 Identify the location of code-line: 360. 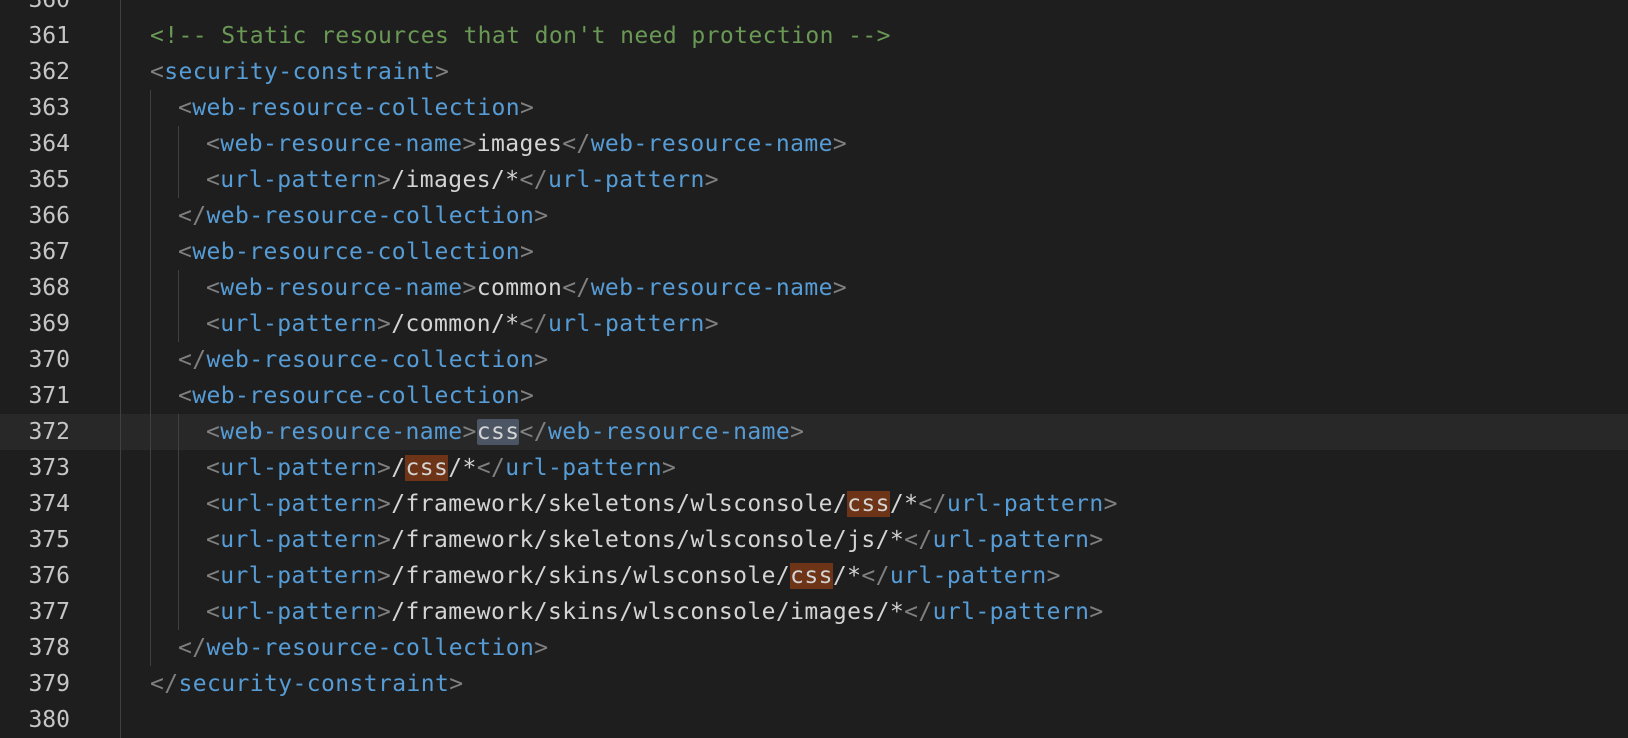
(814, 9).